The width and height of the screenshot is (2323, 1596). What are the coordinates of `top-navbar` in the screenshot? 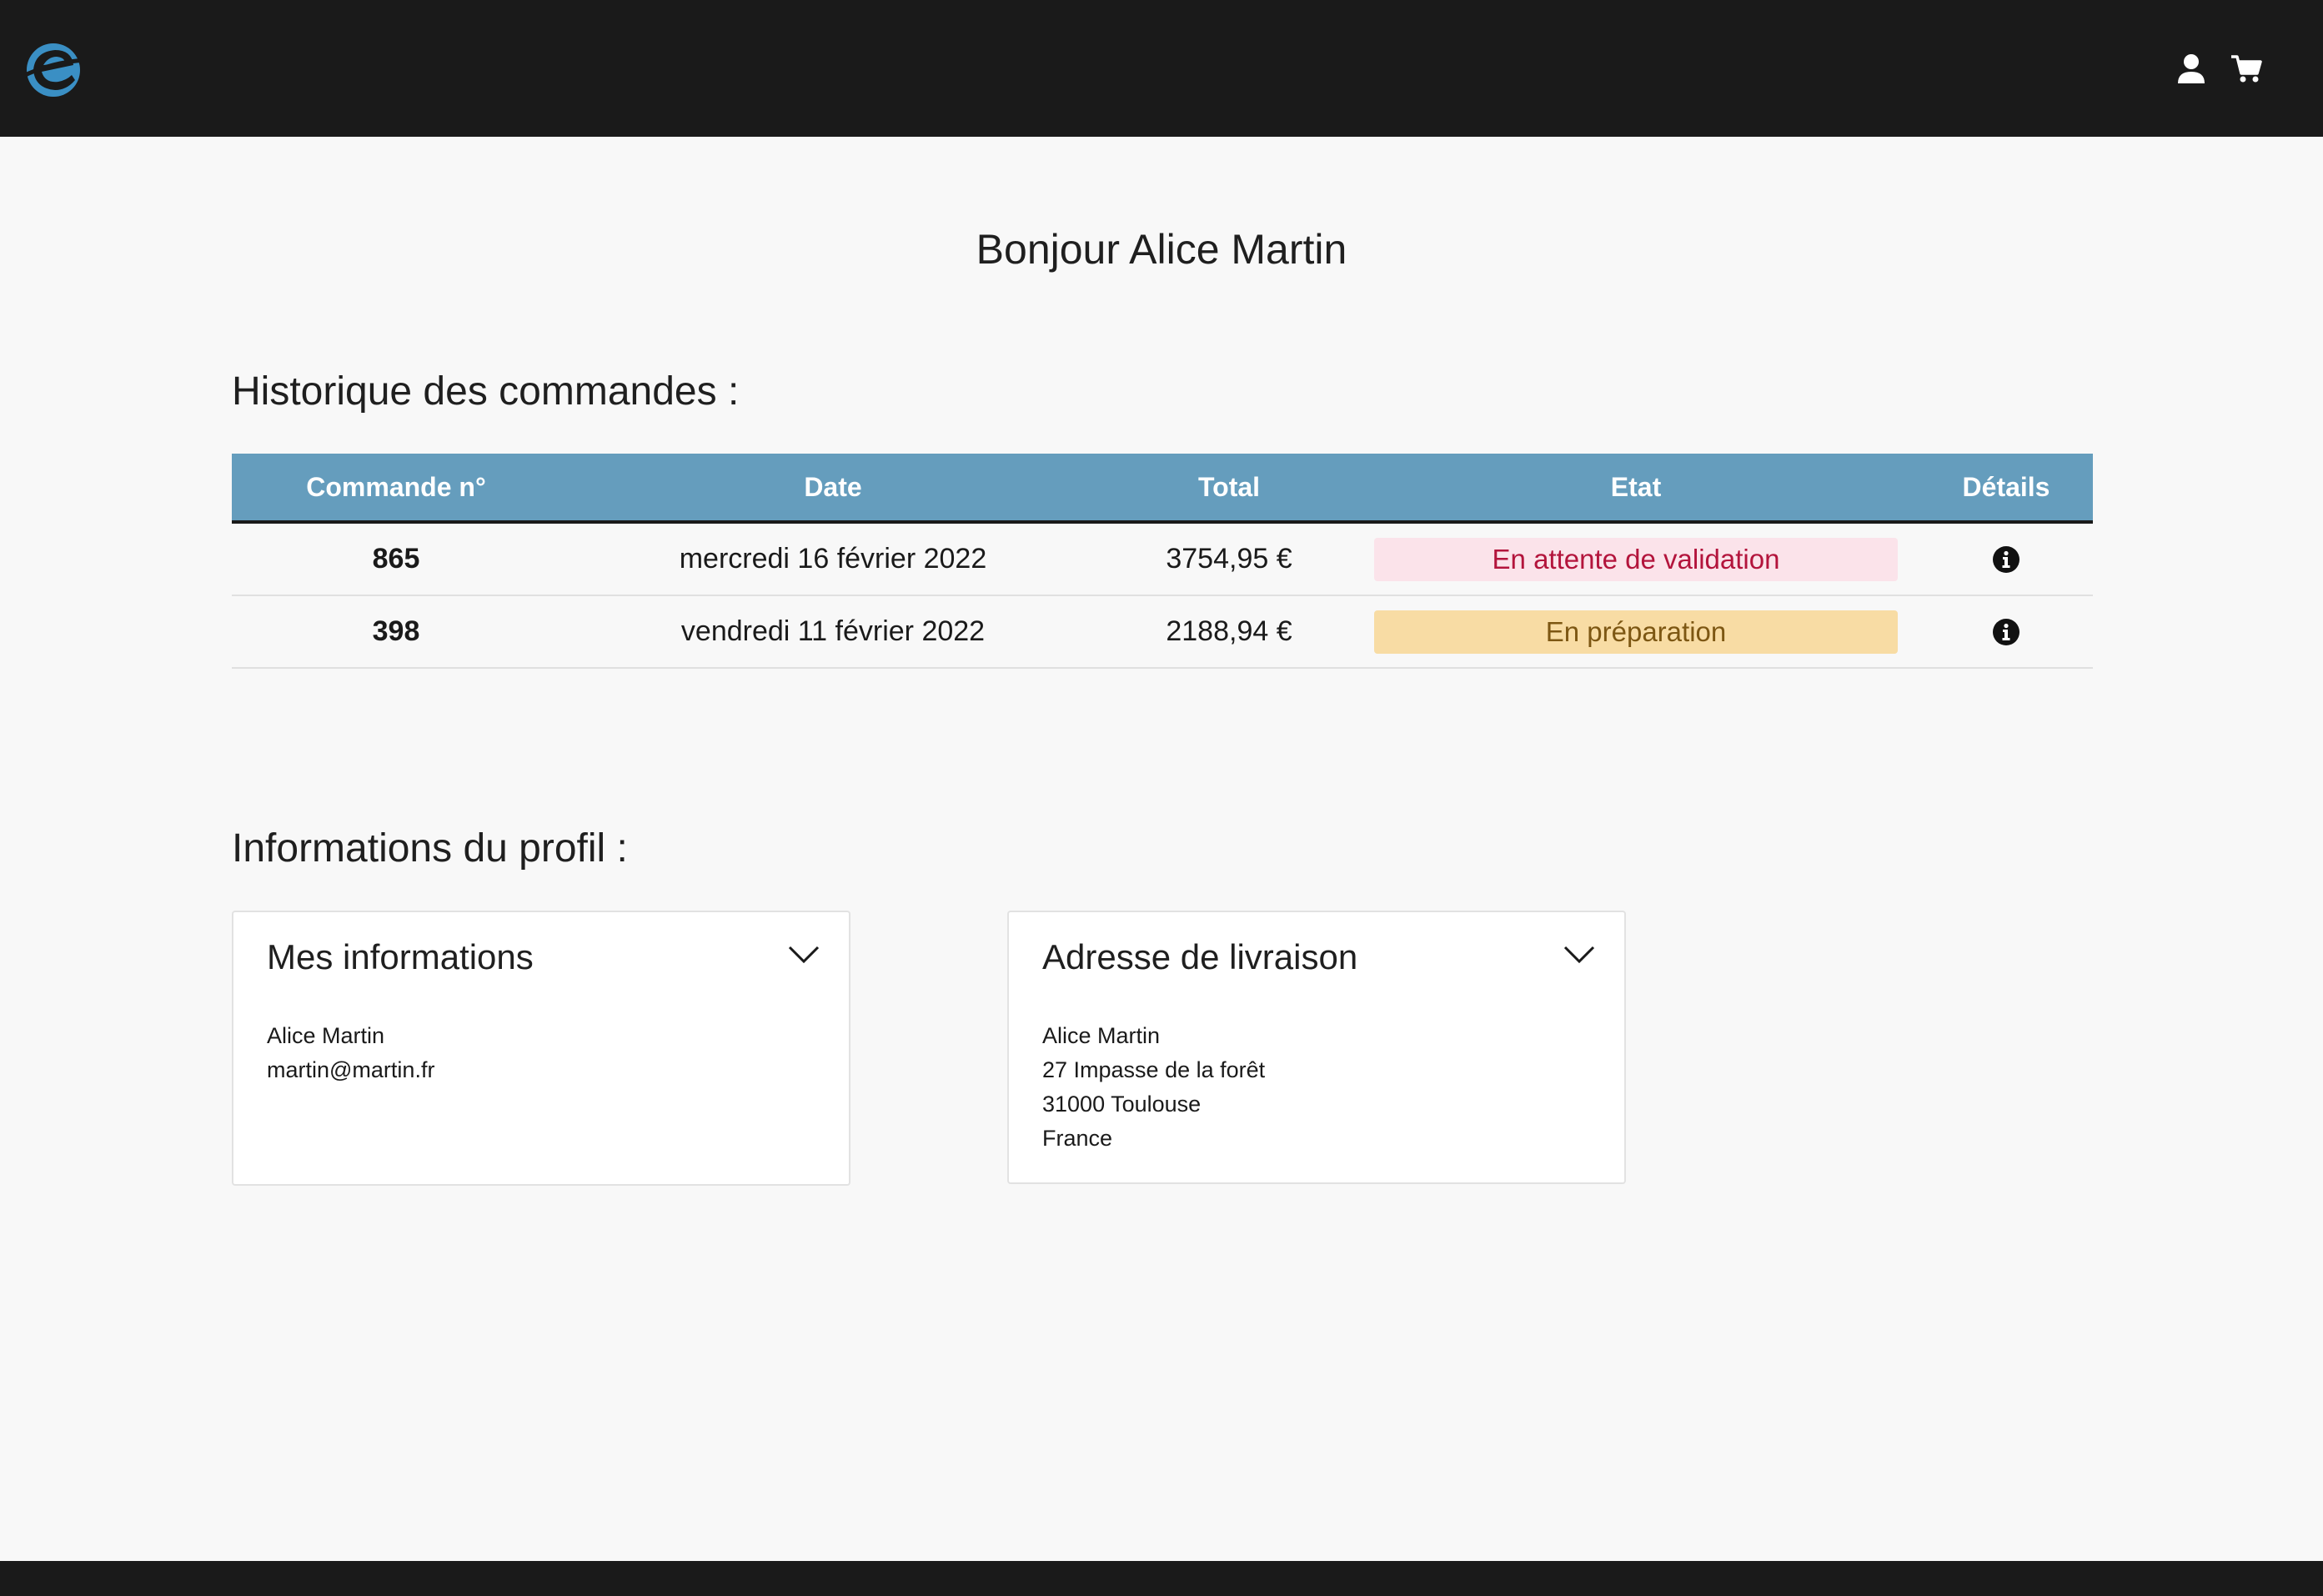 It's located at (1161, 68).